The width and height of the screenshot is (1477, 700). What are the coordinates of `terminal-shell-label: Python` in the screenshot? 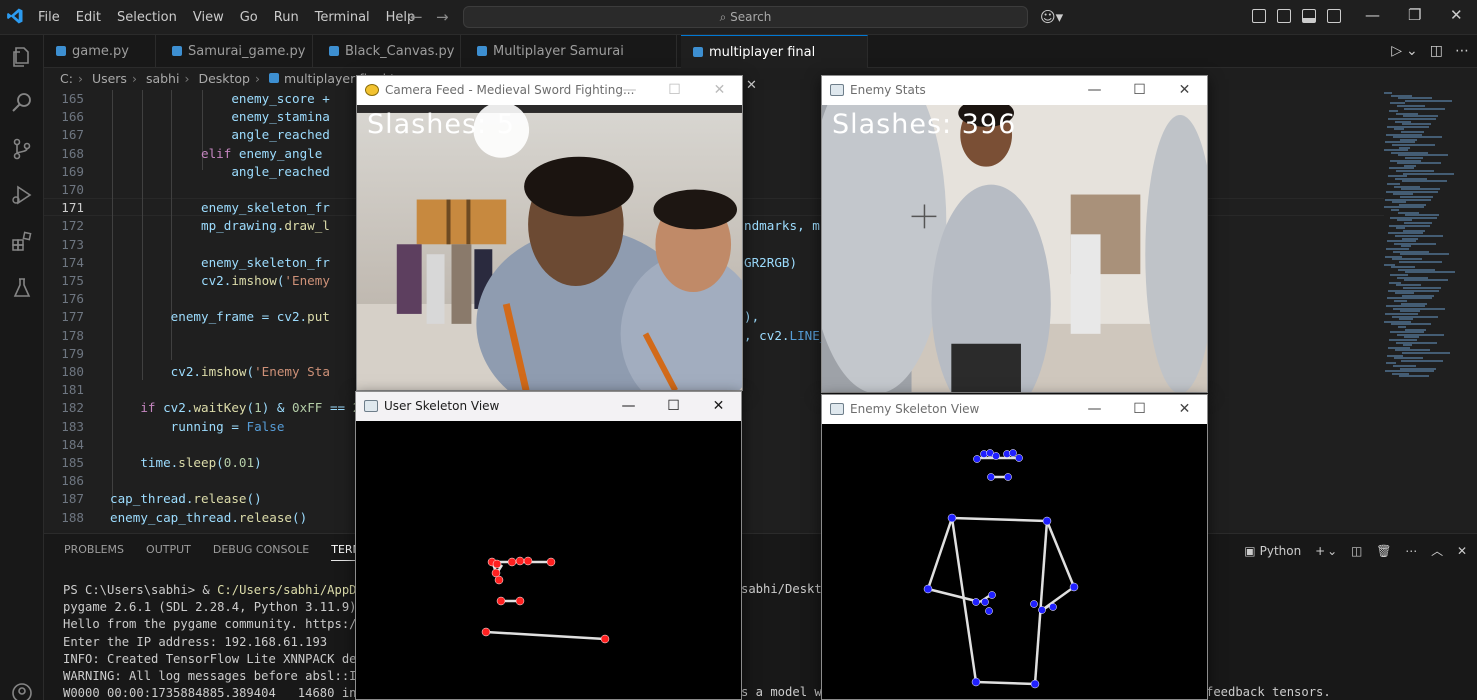 It's located at (1281, 551).